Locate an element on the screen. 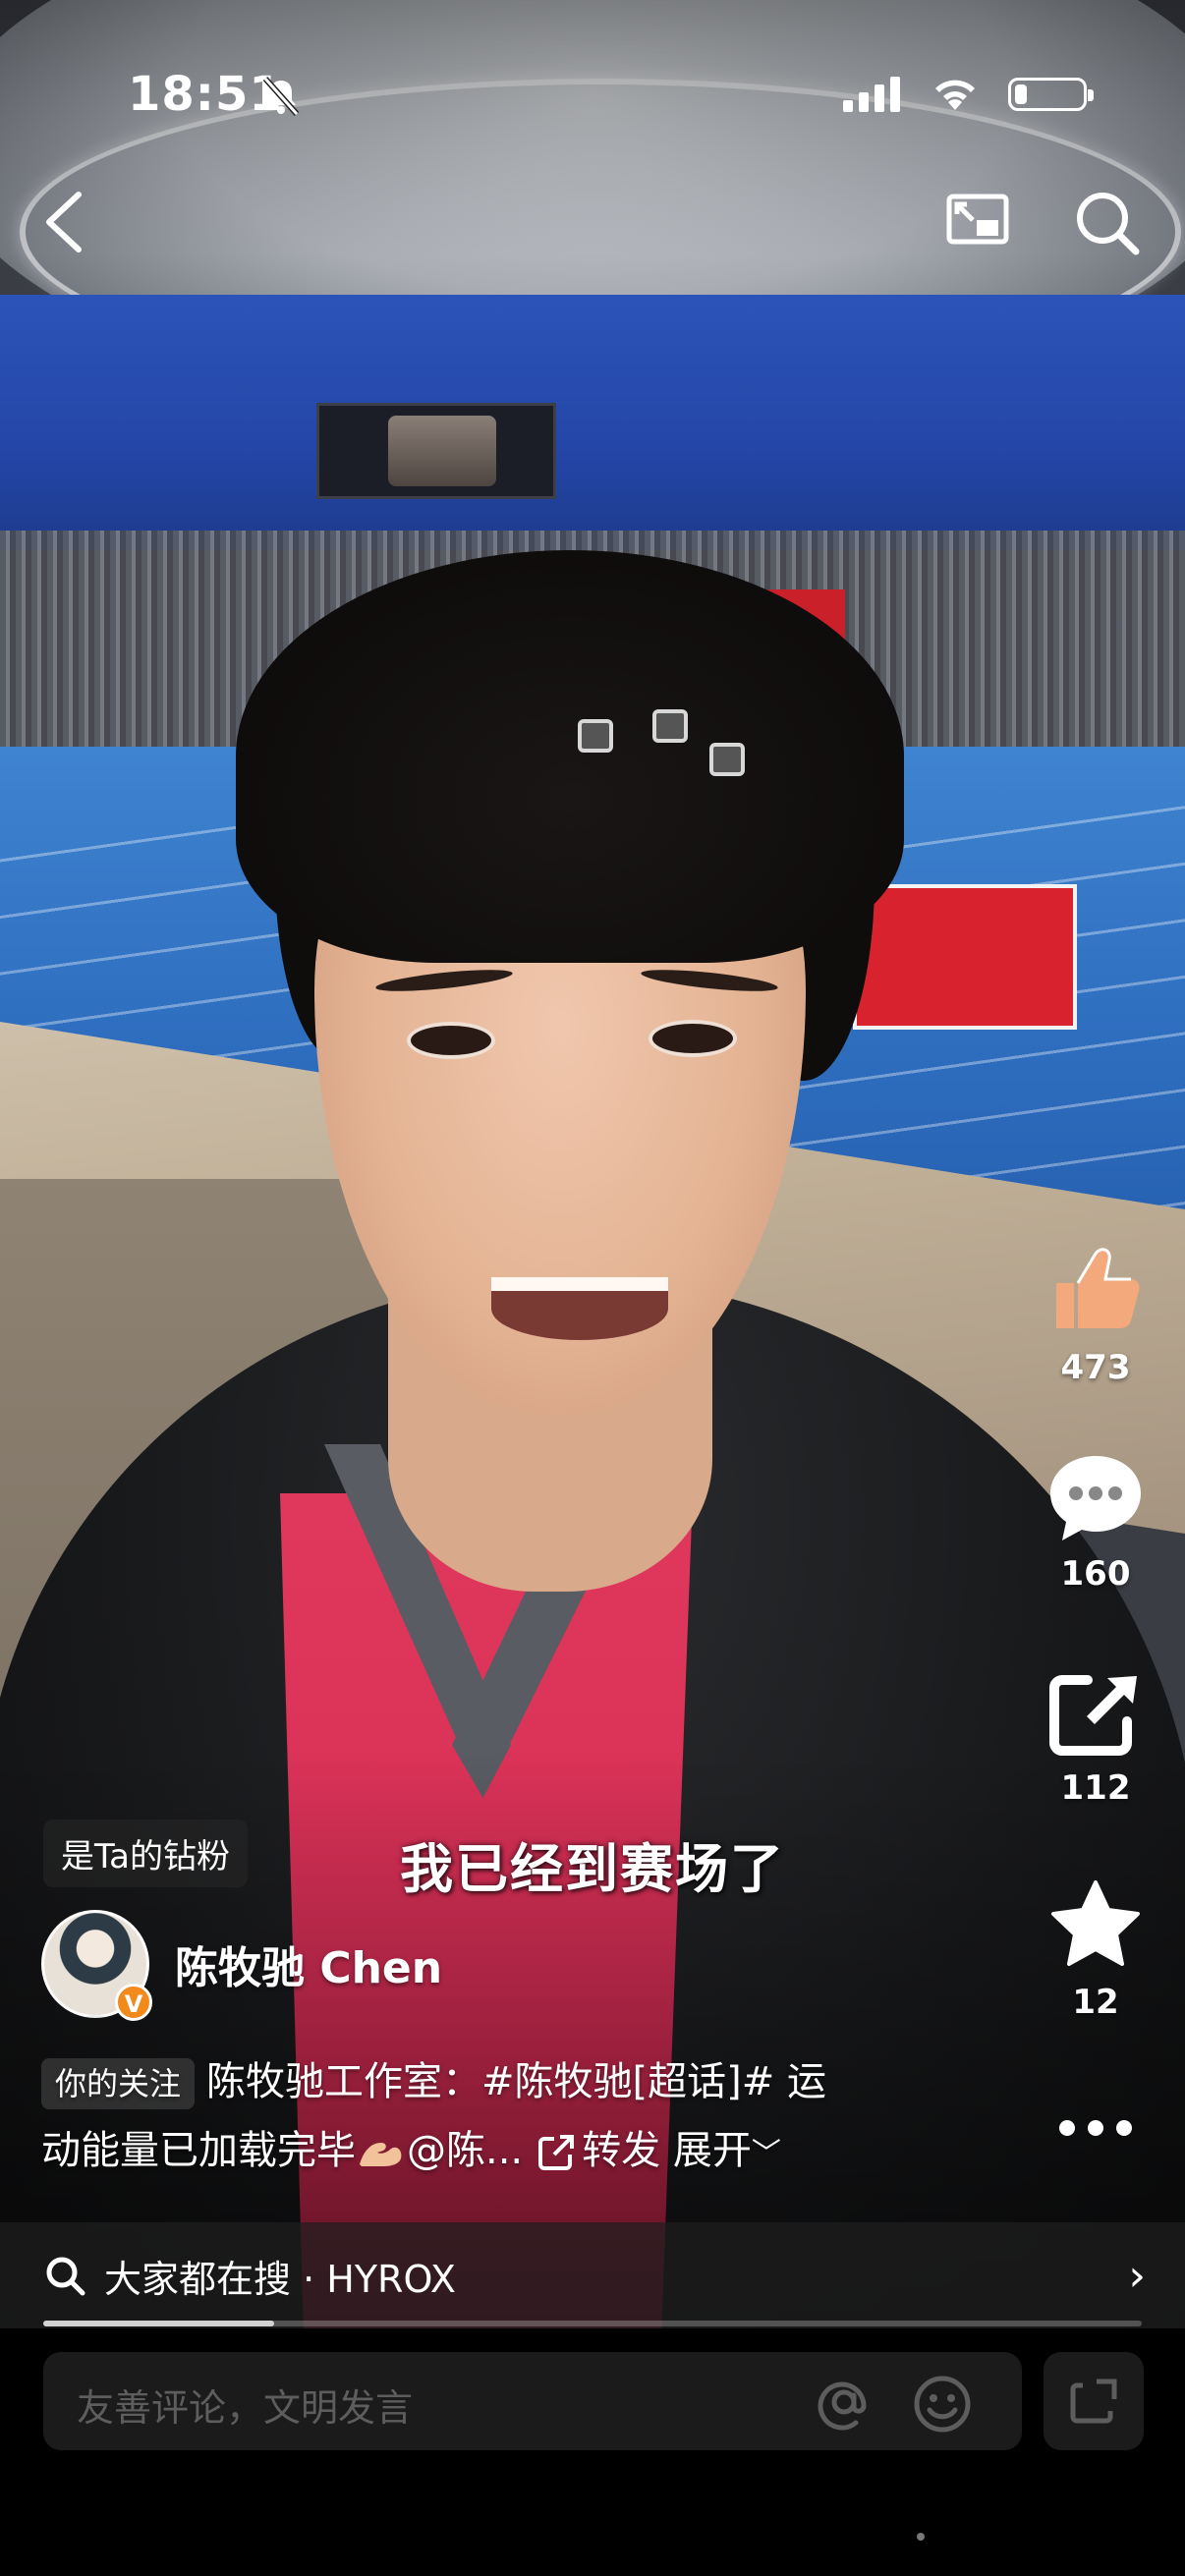  comment-bubble-icon is located at coordinates (1096, 1498).